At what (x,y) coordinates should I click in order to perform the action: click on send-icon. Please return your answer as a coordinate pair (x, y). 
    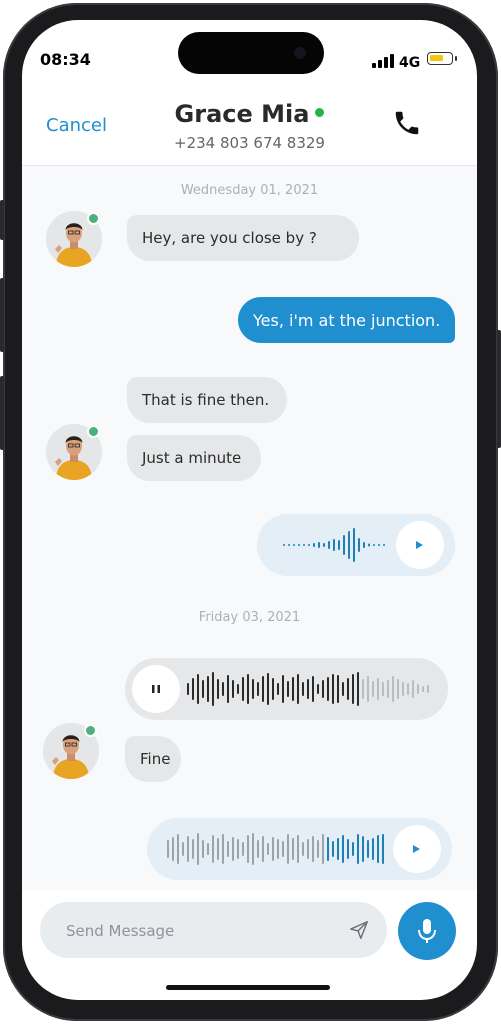
    Looking at the image, I should click on (359, 930).